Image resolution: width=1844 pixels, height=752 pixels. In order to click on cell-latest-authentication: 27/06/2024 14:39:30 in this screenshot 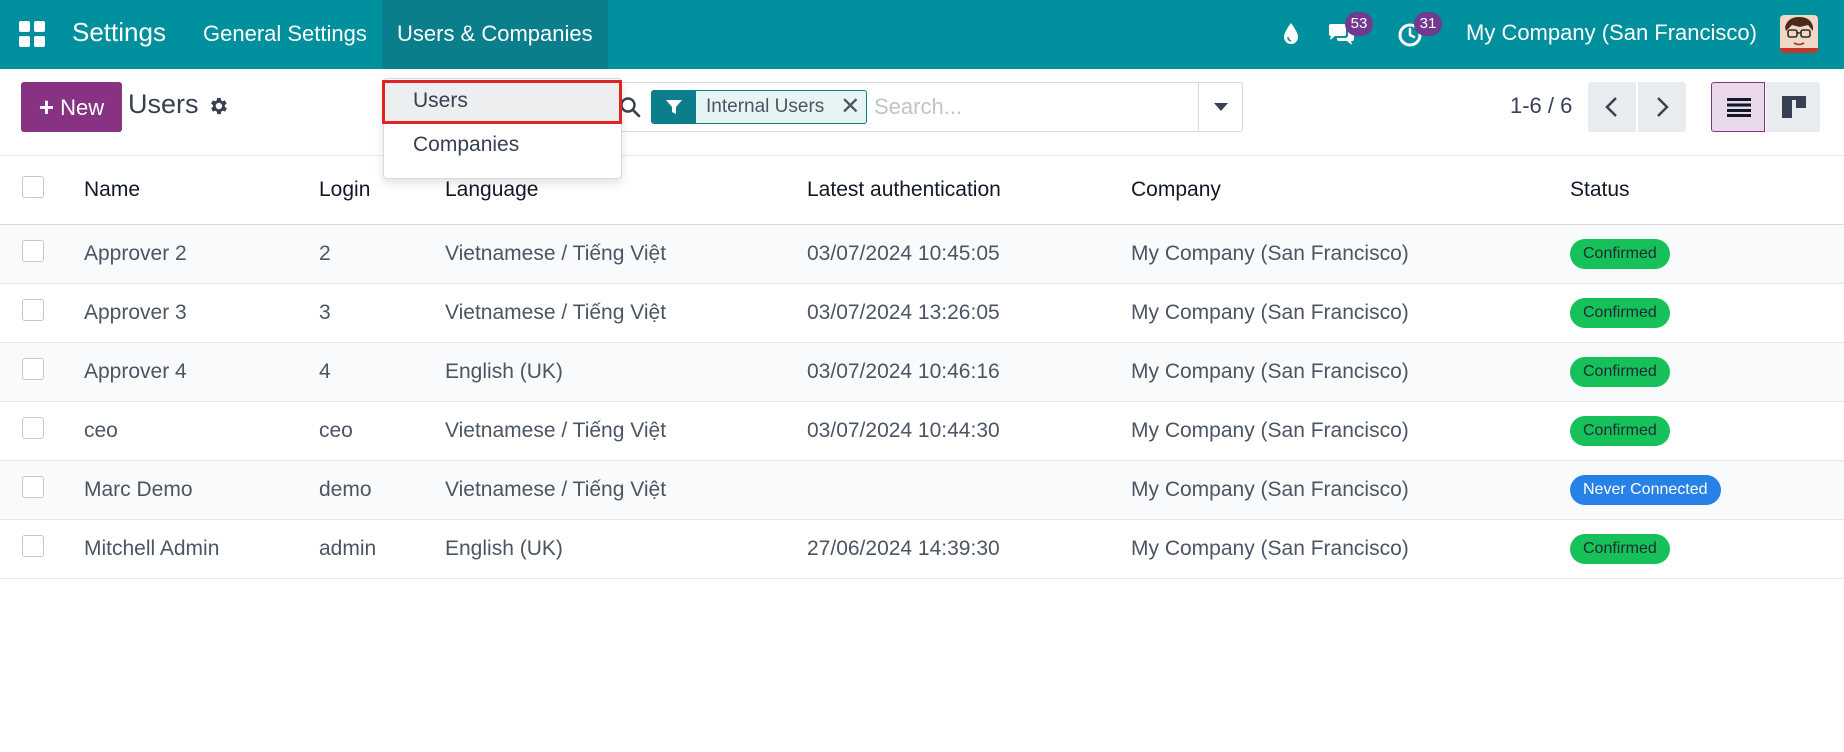, I will do `click(903, 548)`.